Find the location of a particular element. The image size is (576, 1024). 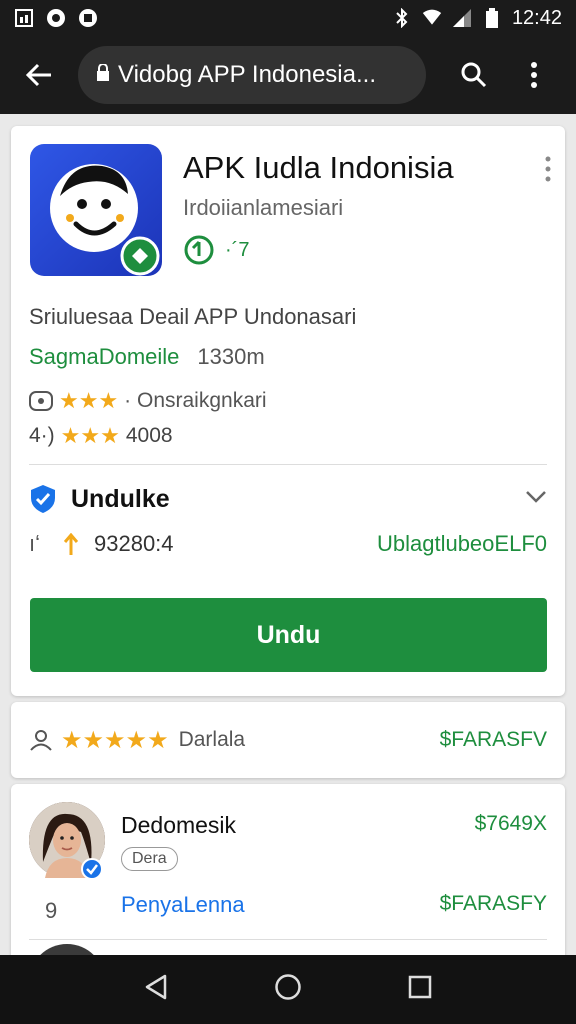

app-badge-text: ·´7 is located at coordinates (237, 249).